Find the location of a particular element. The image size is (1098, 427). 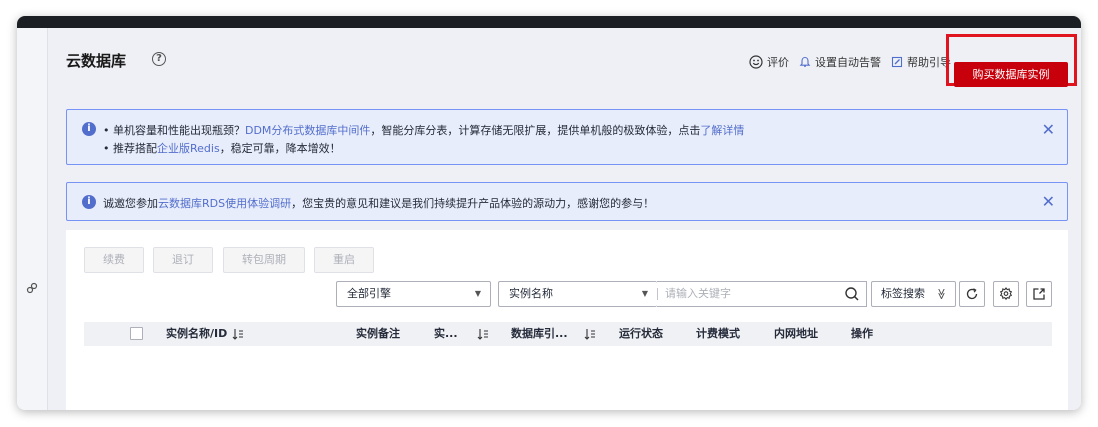

search-field-value: 实例名称 is located at coordinates (531, 293).